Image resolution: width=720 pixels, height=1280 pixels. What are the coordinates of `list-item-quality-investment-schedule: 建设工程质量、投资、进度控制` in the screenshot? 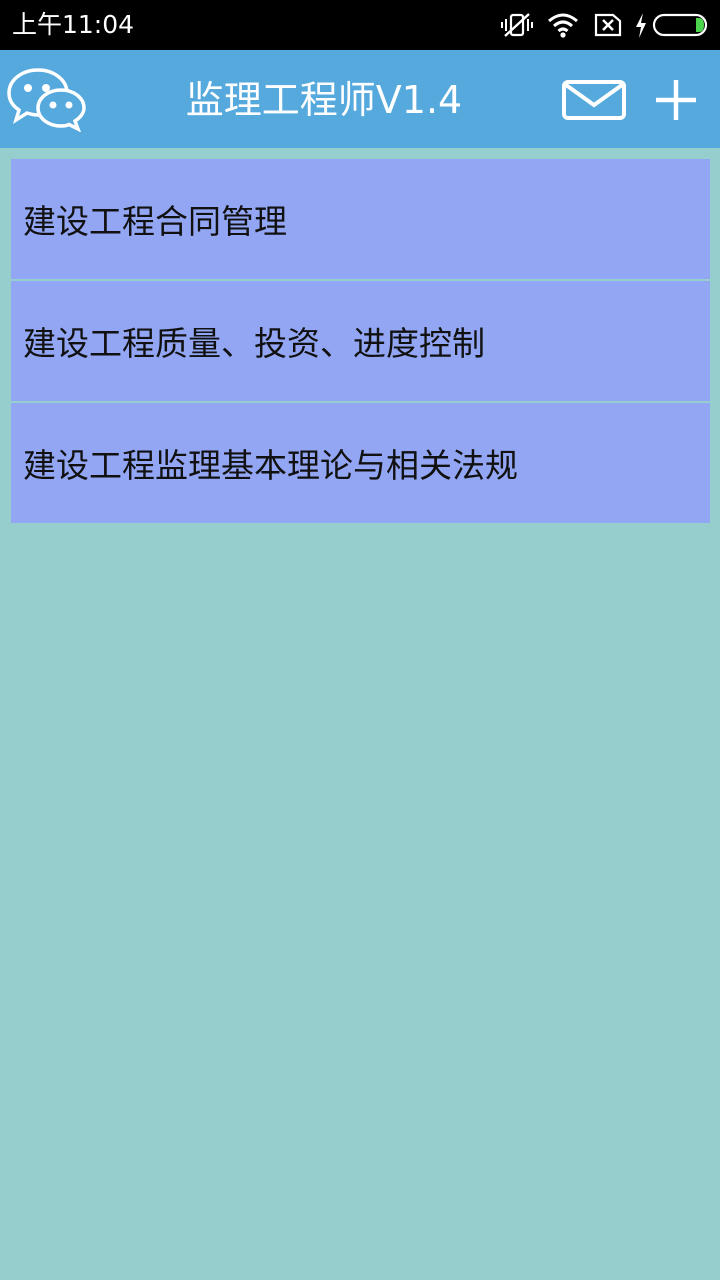 It's located at (360, 341).